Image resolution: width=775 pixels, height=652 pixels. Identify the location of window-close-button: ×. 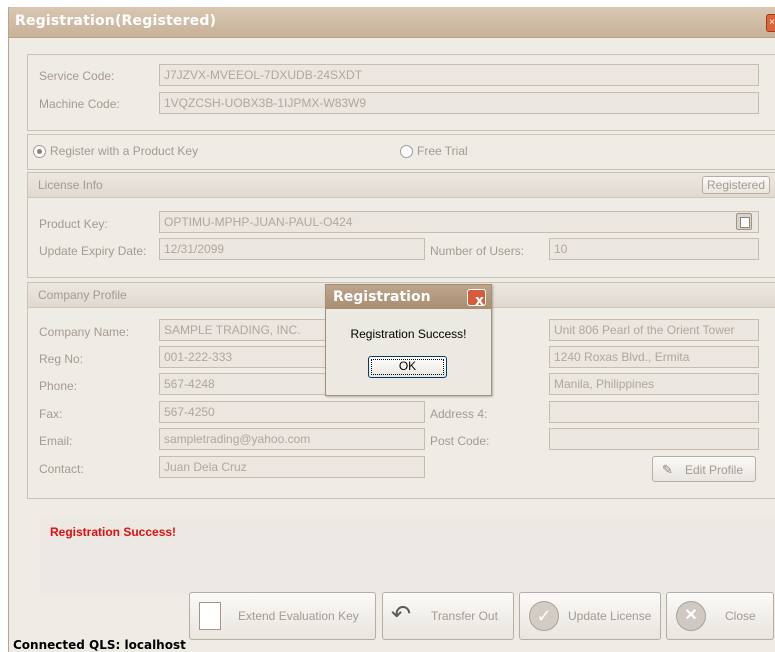
(770, 23).